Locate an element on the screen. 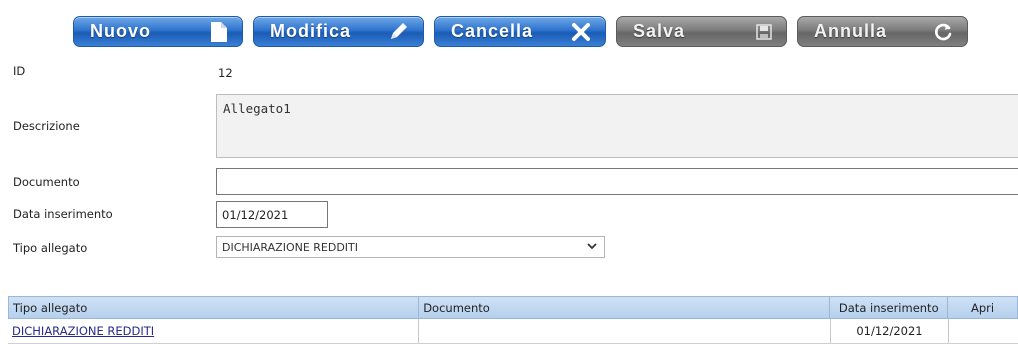  cell-documento is located at coordinates (624, 331).